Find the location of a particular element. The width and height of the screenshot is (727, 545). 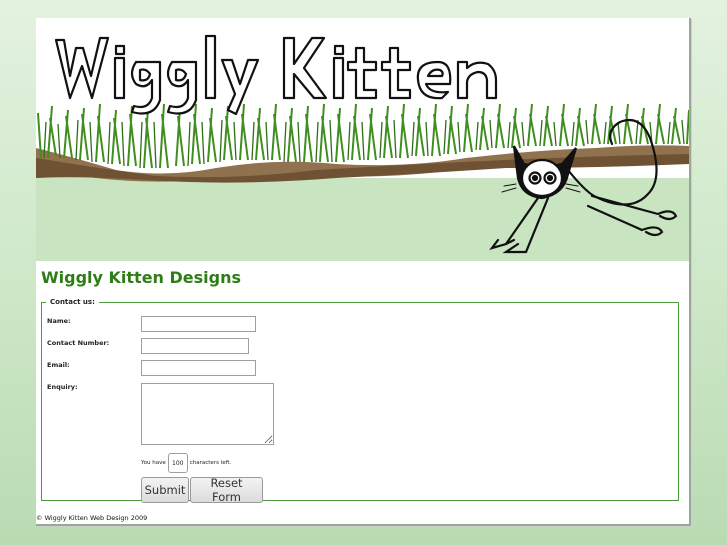

page-title: Wiggly Kitten Designs is located at coordinates (141, 277).